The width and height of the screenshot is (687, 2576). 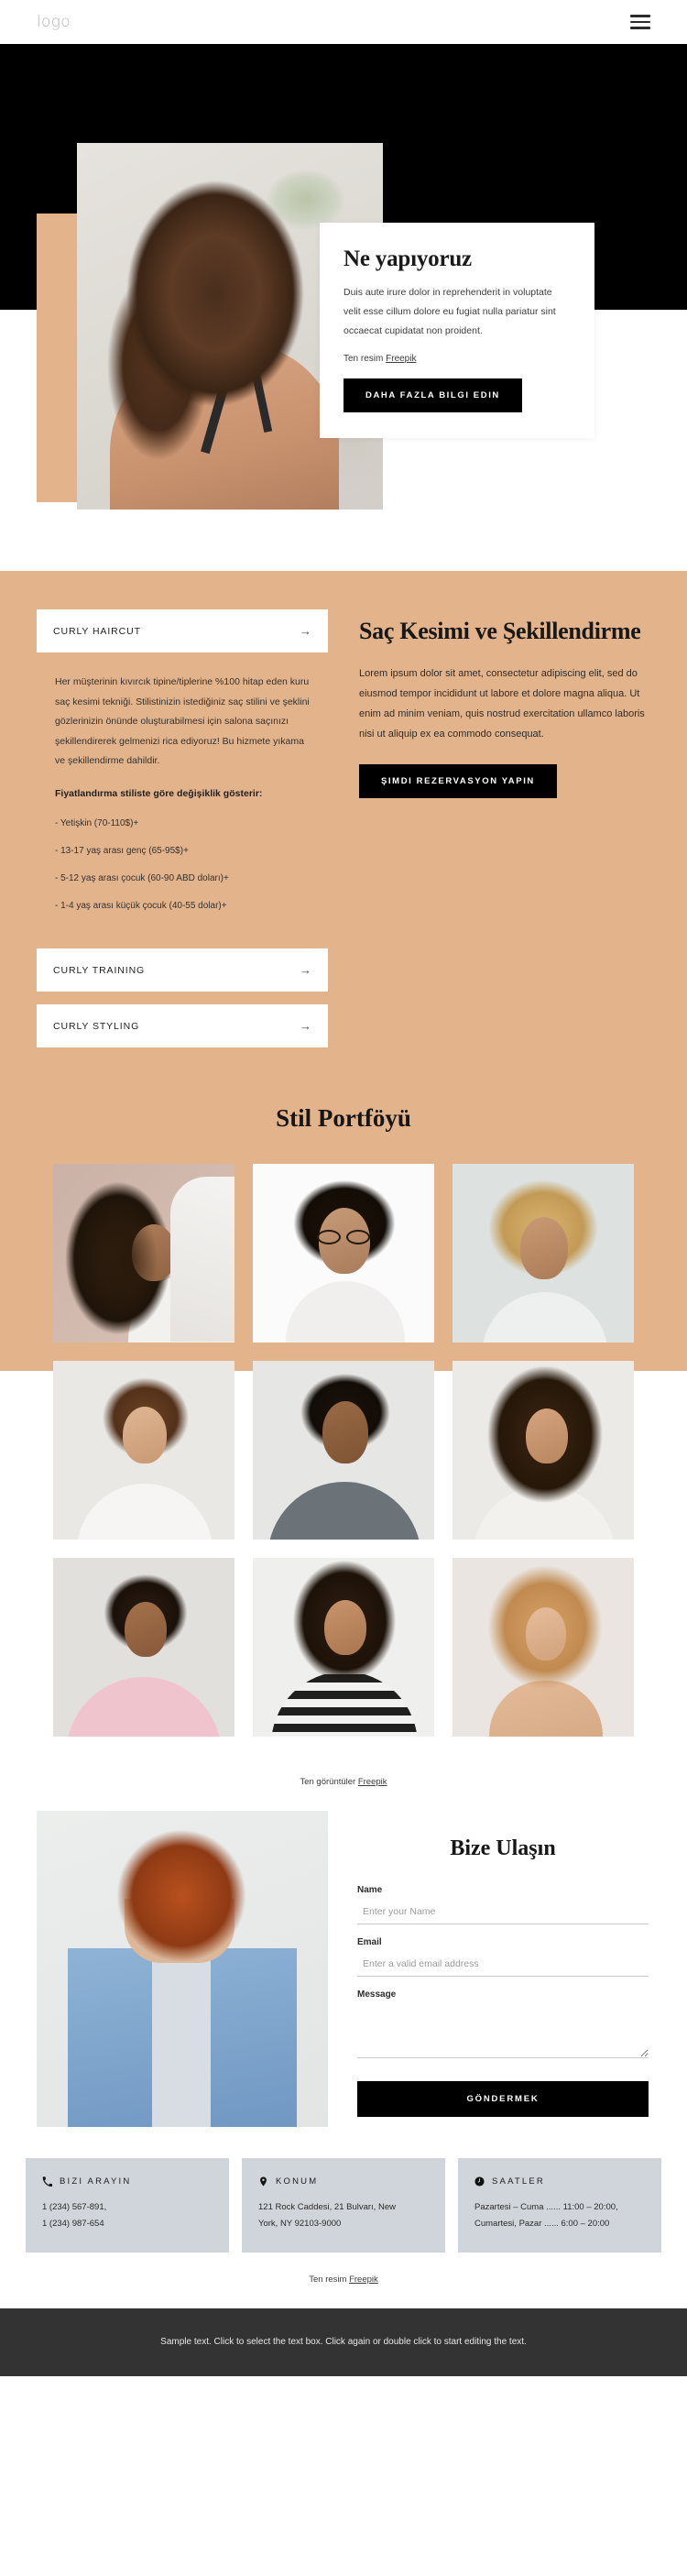 I want to click on hero-credit: Ten resim Freepik, so click(x=458, y=359).